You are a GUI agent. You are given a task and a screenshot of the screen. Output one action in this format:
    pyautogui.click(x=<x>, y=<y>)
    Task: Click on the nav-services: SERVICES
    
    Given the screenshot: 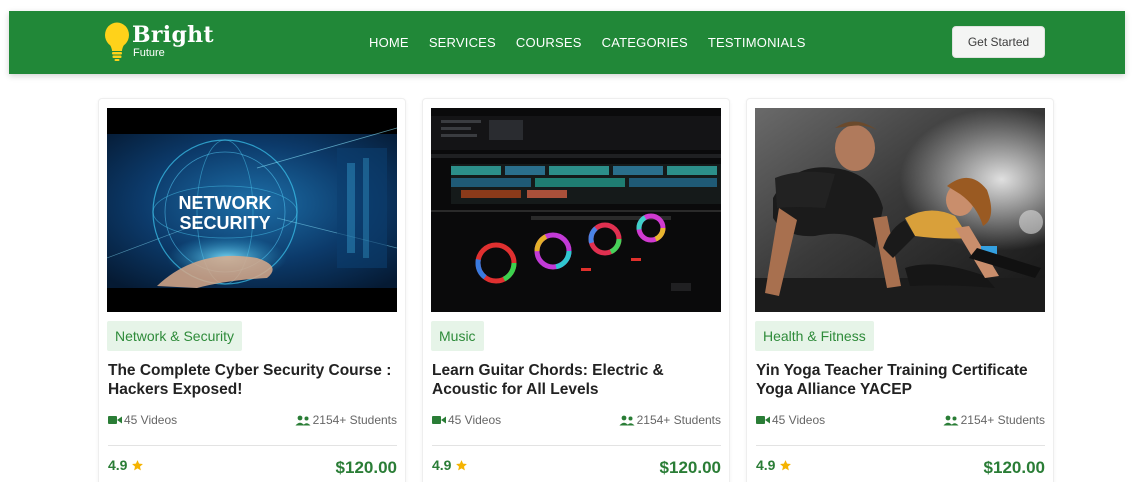 What is the action you would take?
    pyautogui.click(x=462, y=42)
    